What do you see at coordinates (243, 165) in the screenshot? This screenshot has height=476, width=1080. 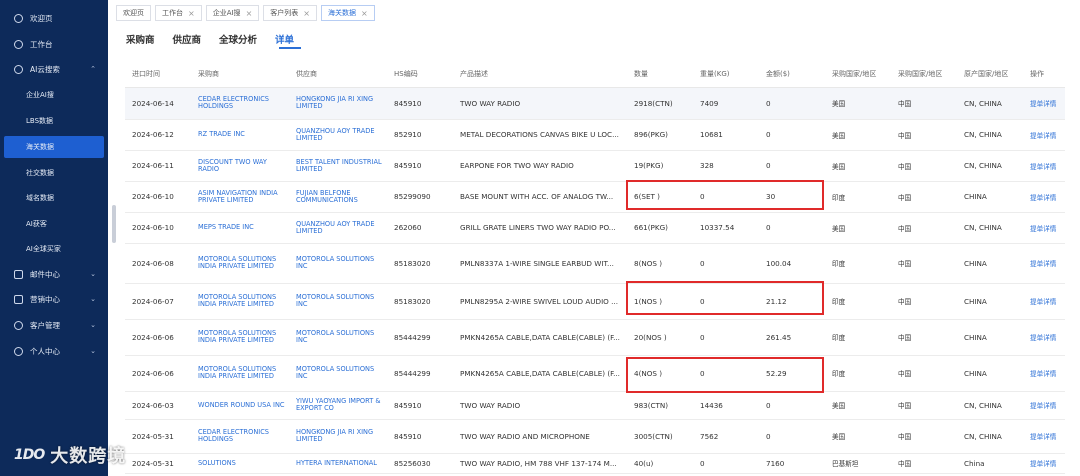 I see `buyer-link: DISCOUNT TWO WAY RADIO` at bounding box center [243, 165].